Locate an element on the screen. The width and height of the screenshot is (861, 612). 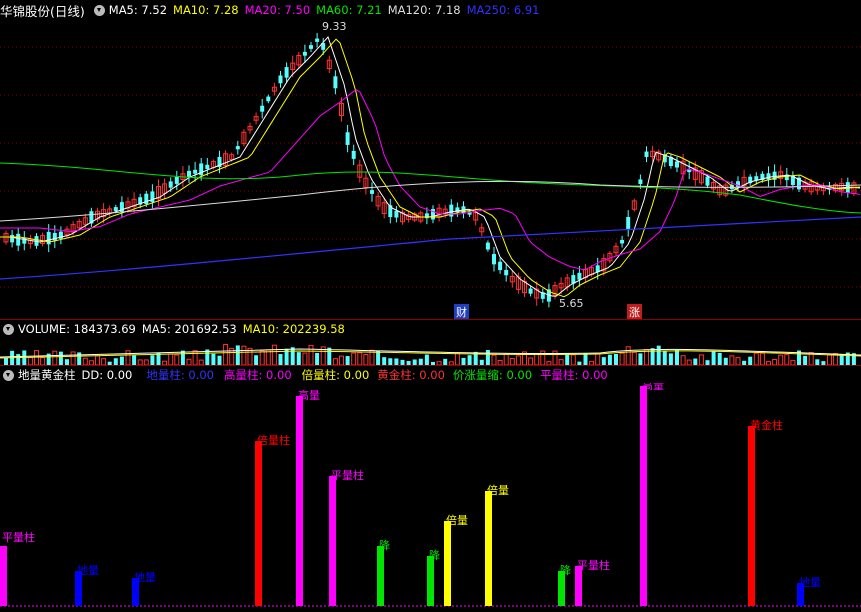
settings-dropdown-icon is located at coordinates (99, 10).